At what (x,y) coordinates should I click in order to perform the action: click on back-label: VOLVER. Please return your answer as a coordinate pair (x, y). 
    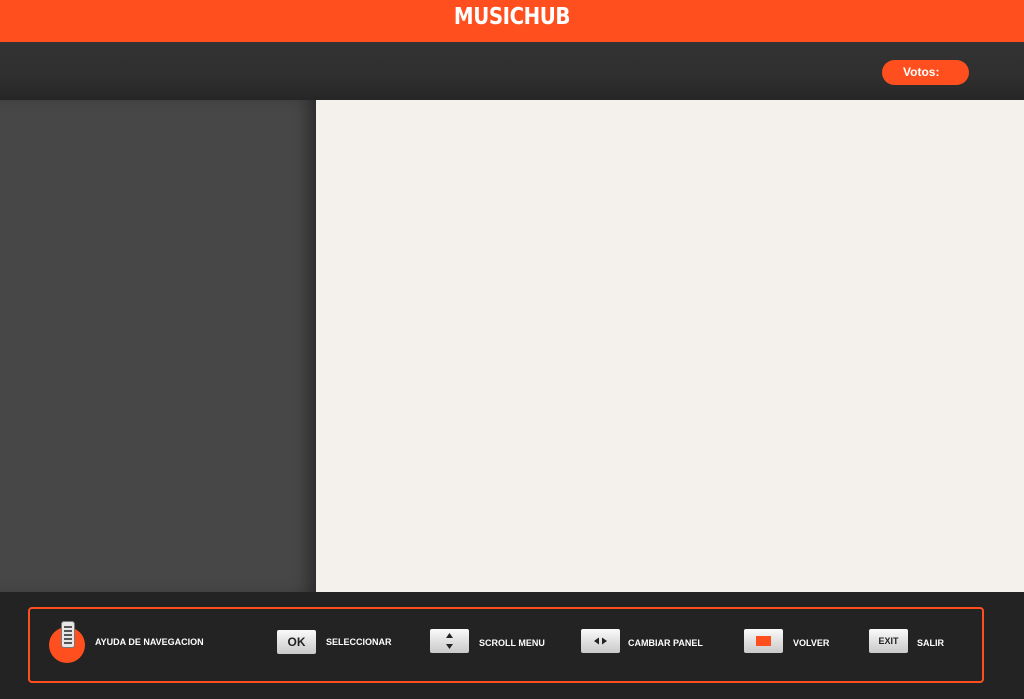
    Looking at the image, I should click on (811, 643).